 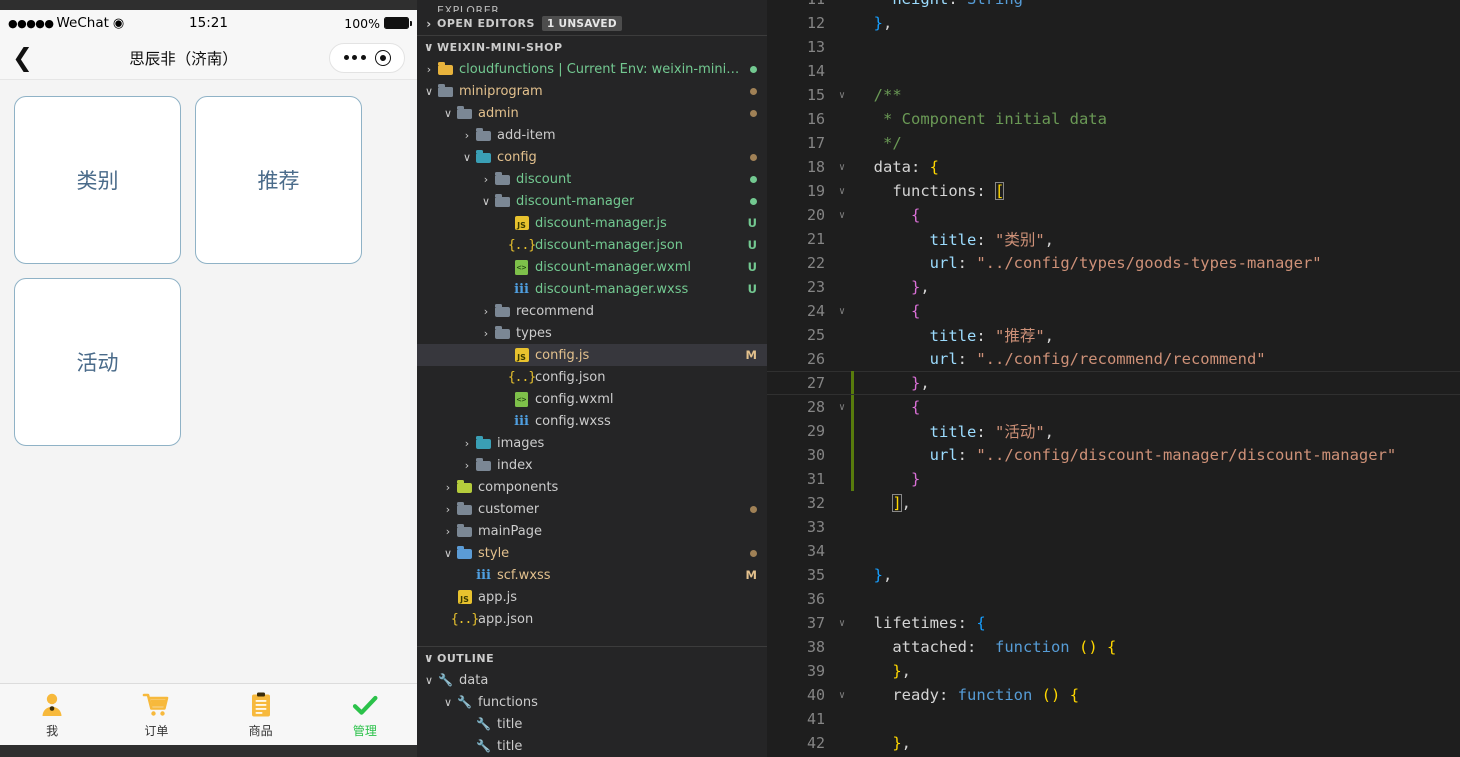 What do you see at coordinates (156, 714) in the screenshot?
I see `tab-orders: 订单` at bounding box center [156, 714].